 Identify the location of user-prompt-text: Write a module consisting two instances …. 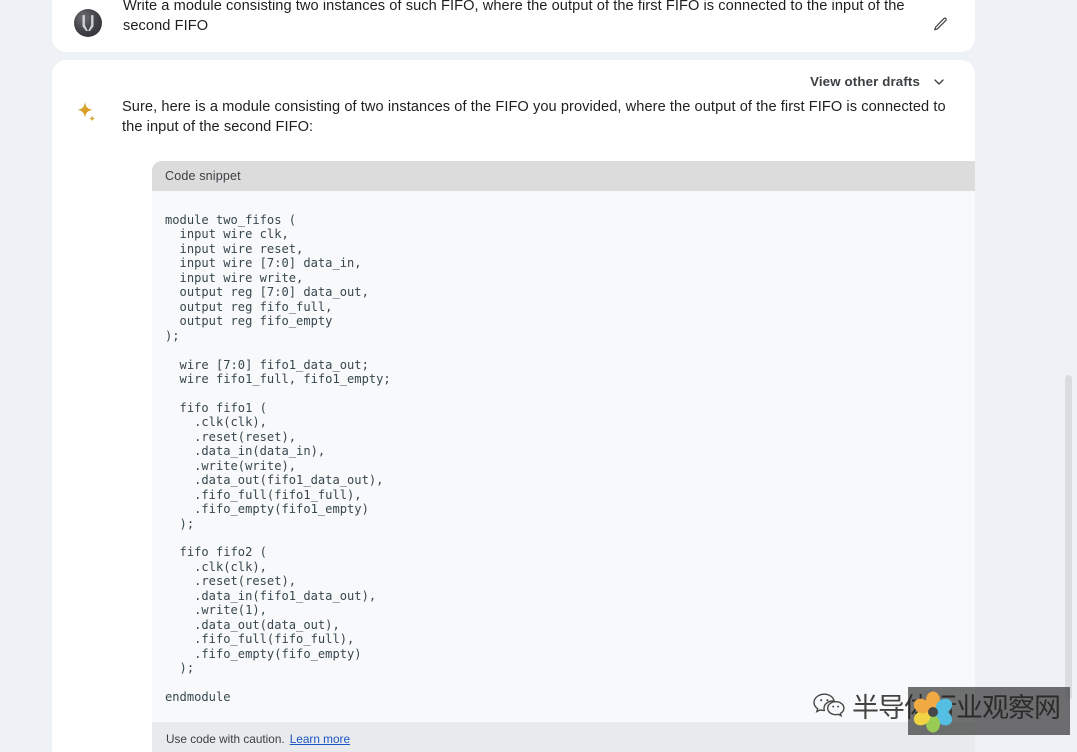
(514, 17).